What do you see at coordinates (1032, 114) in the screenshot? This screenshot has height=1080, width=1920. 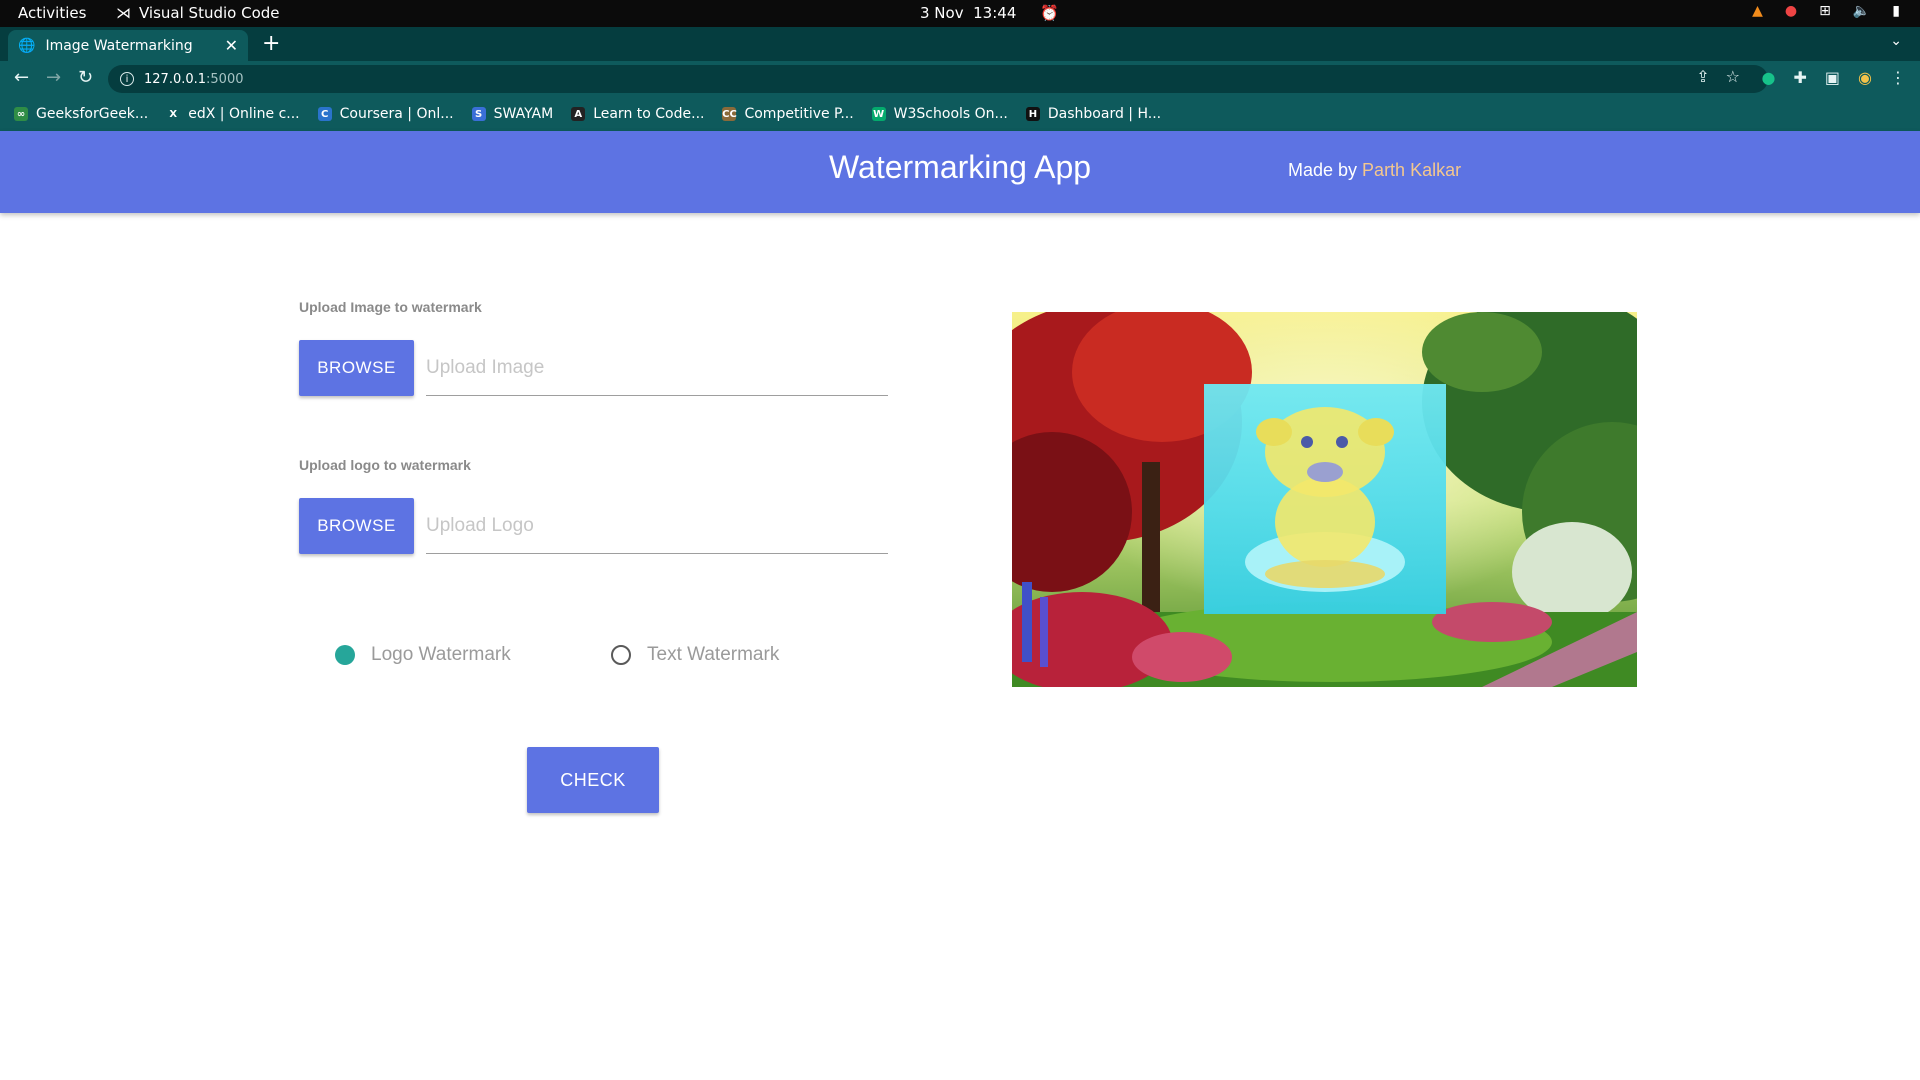 I see `bookmark-favicon-icon: H` at bounding box center [1032, 114].